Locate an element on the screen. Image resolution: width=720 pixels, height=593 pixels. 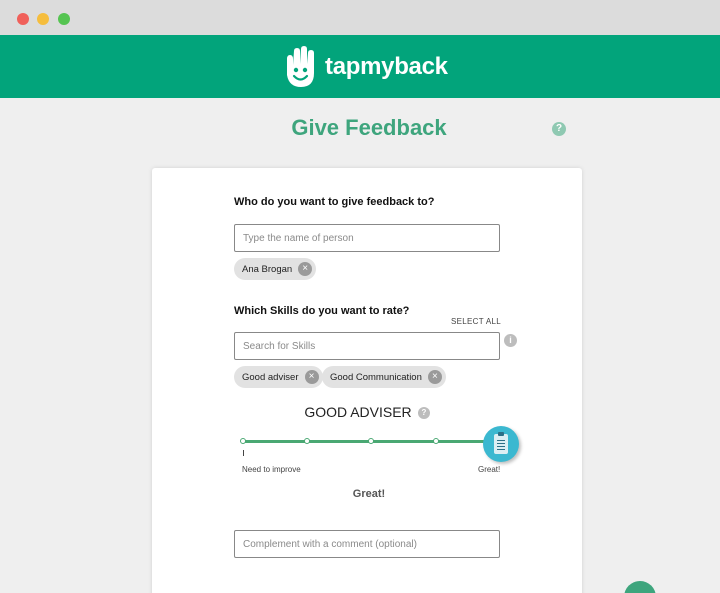
skills-label: Which Skills do you want to rate? is located at coordinates (322, 311).